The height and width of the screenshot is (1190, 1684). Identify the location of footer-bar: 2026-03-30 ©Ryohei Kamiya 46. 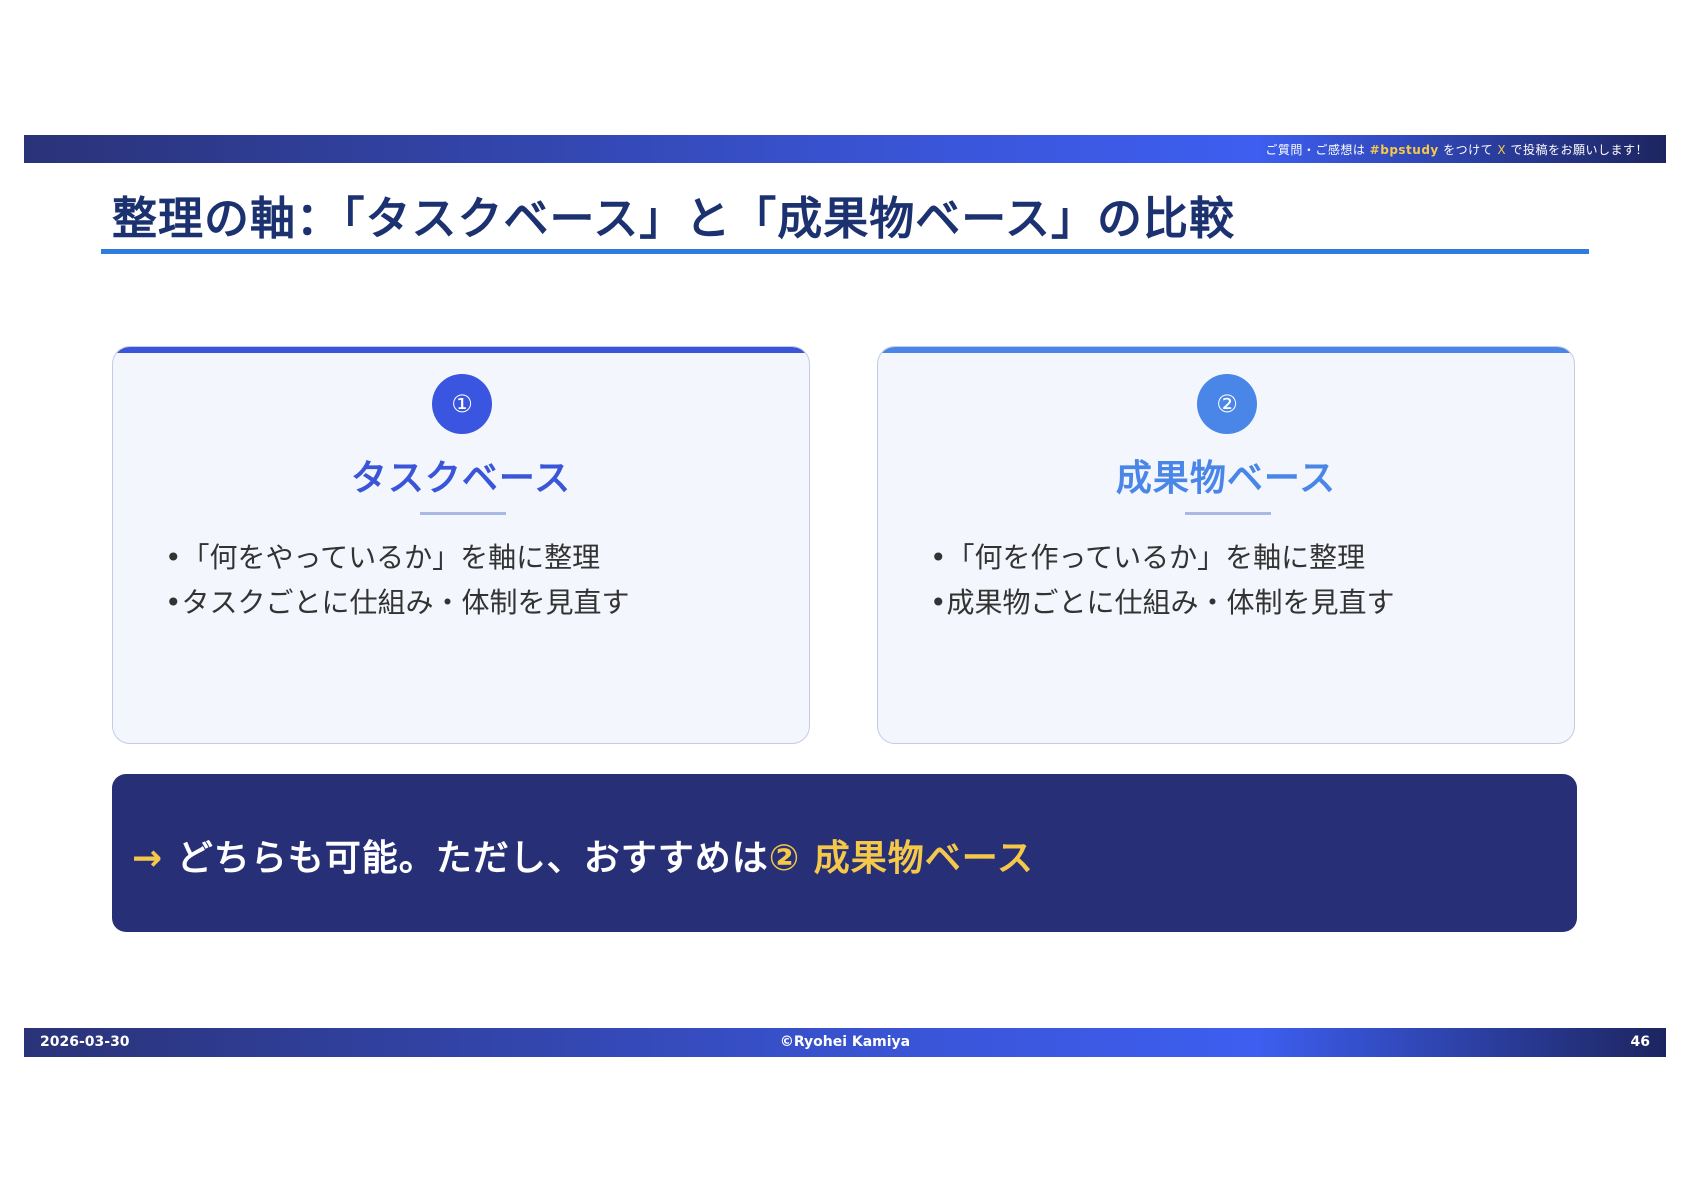
(845, 1042).